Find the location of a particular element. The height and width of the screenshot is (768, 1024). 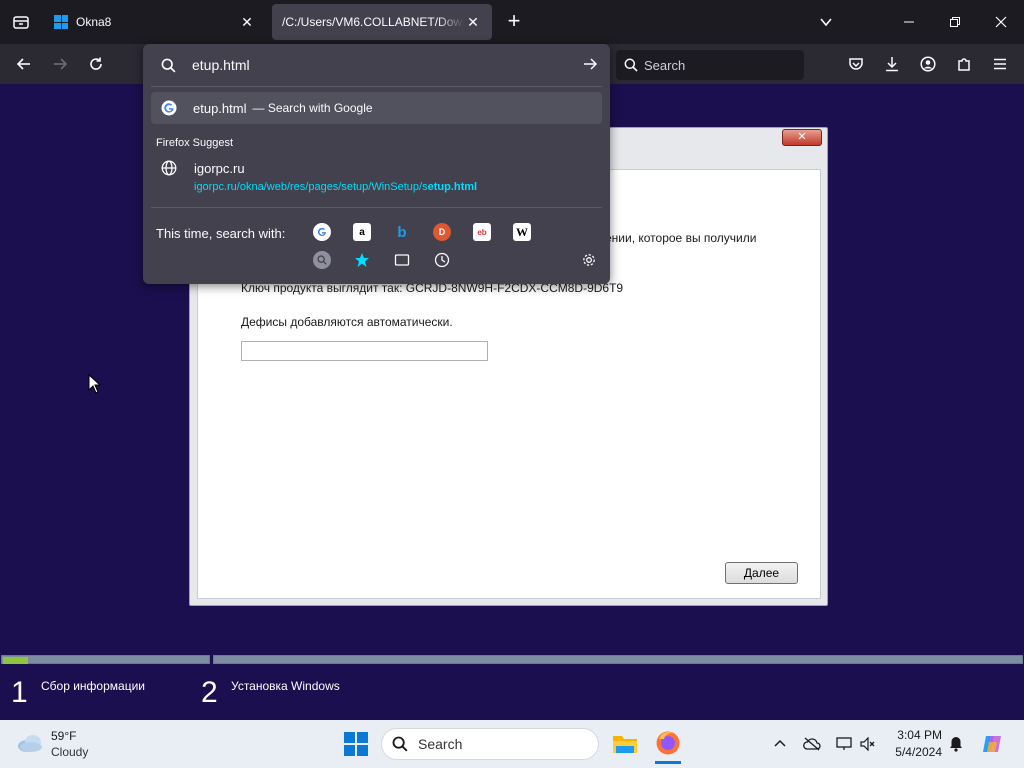

windows-start-icon is located at coordinates (356, 744).